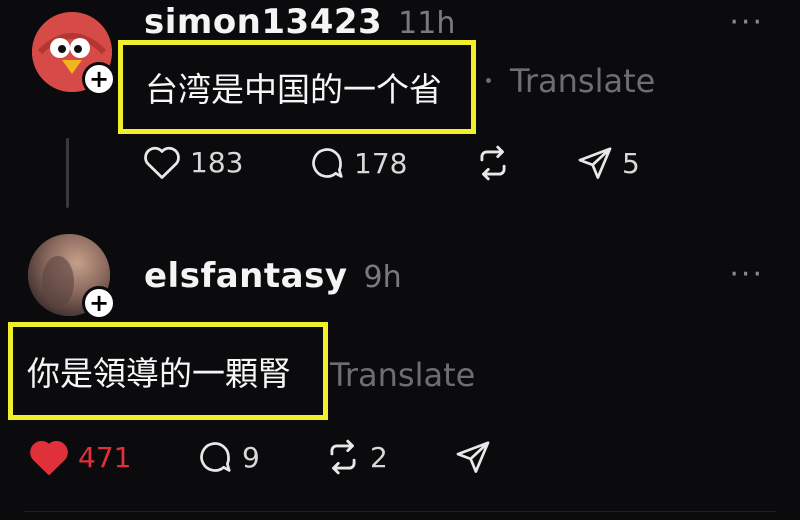  I want to click on highlight-box: 台湾是中国的一个省, so click(297, 87).